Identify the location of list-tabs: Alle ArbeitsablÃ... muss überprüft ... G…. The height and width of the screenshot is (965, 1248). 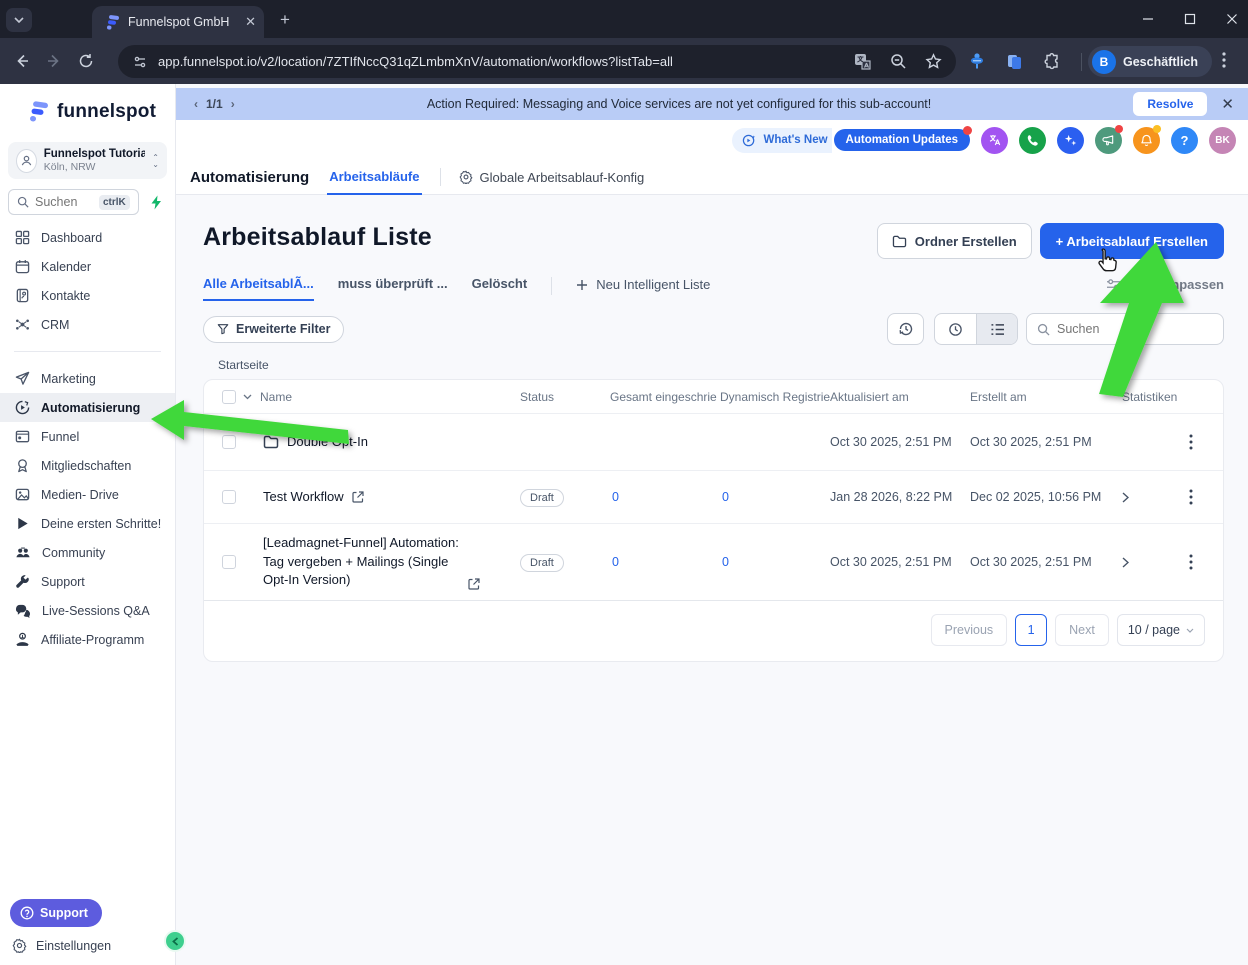
(713, 288).